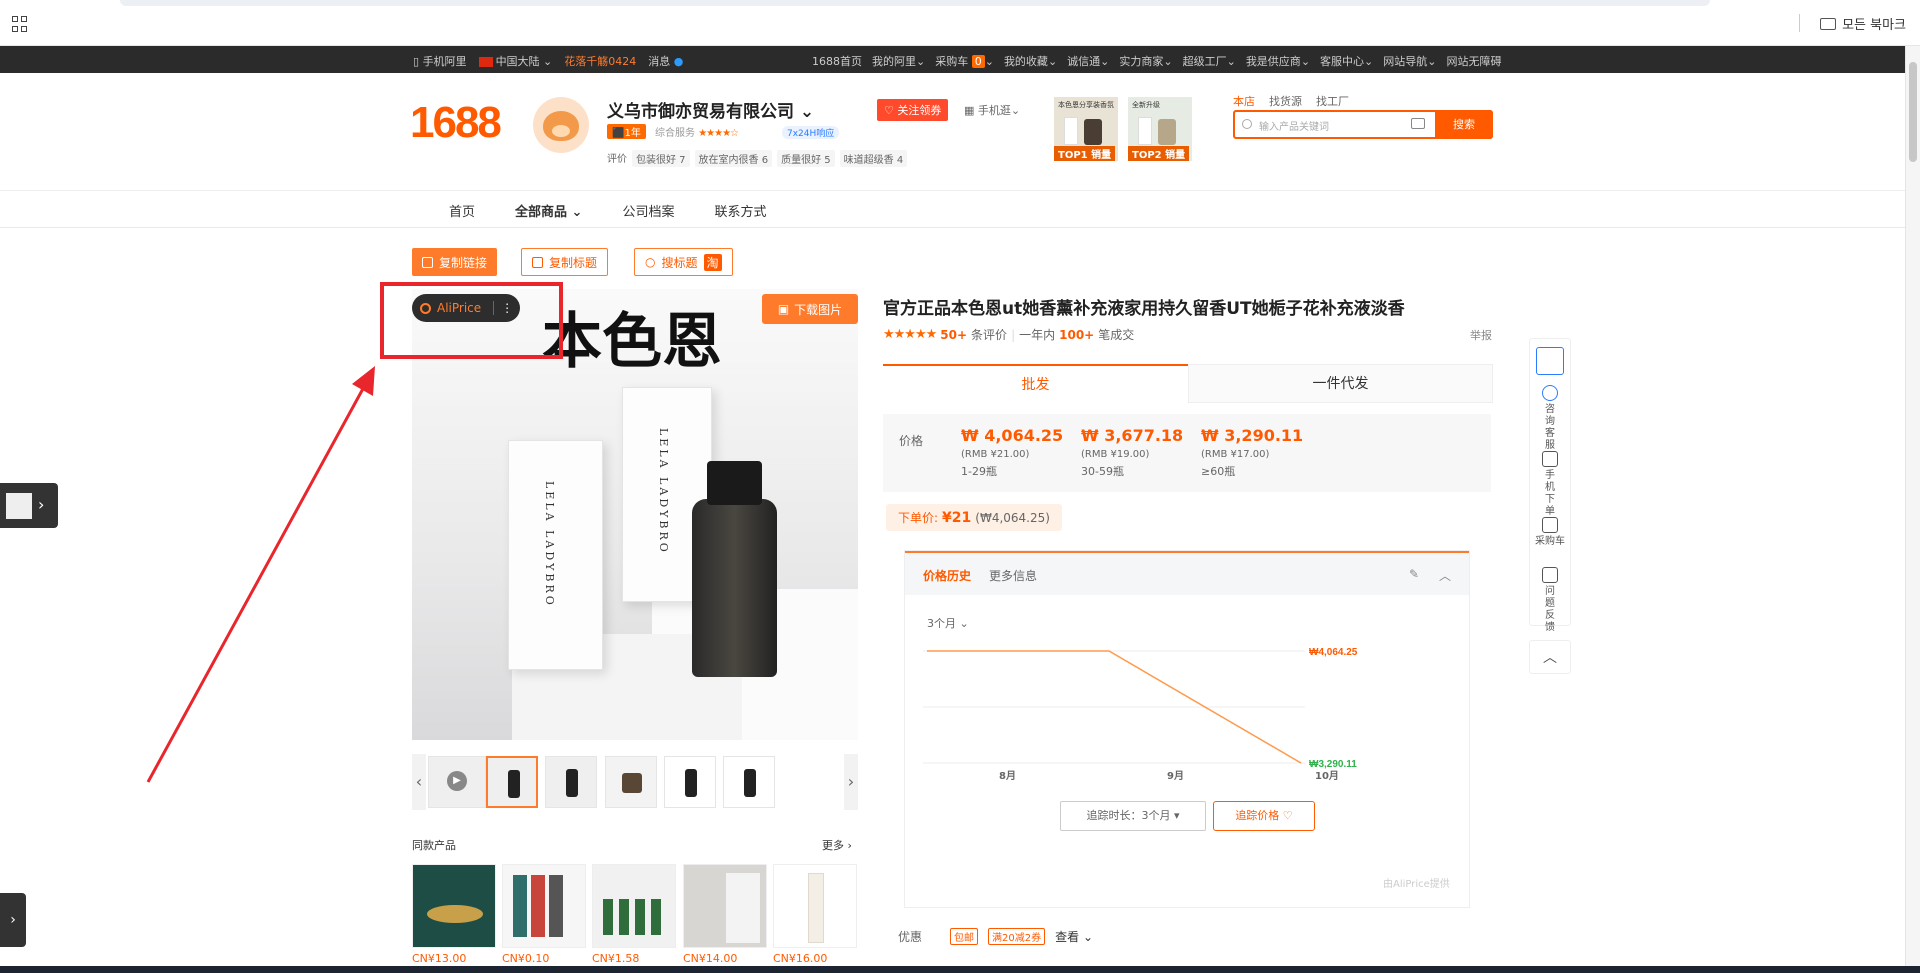 Image resolution: width=1920 pixels, height=973 pixels. Describe the element at coordinates (1913, 112) in the screenshot. I see `scrollbar-thumb` at that location.